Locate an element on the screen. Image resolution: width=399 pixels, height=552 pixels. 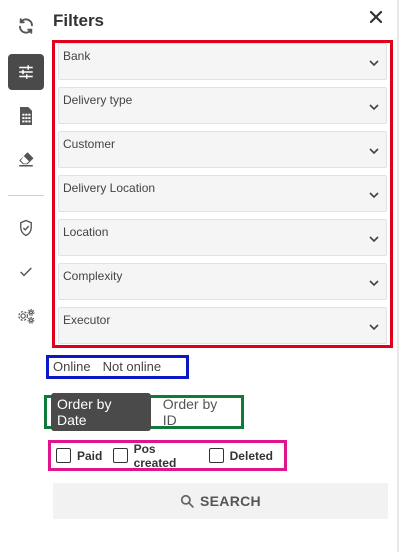
online-option: Online is located at coordinates (72, 367).